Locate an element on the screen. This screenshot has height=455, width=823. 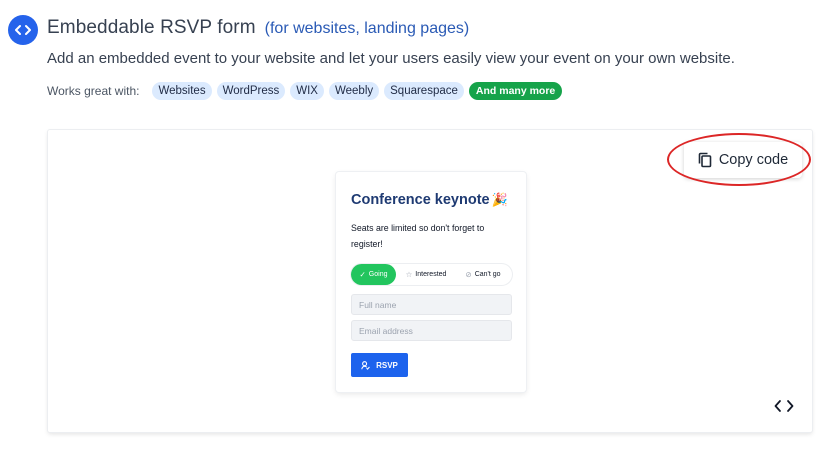
rsvp-submit-label: RSVP is located at coordinates (387, 365).